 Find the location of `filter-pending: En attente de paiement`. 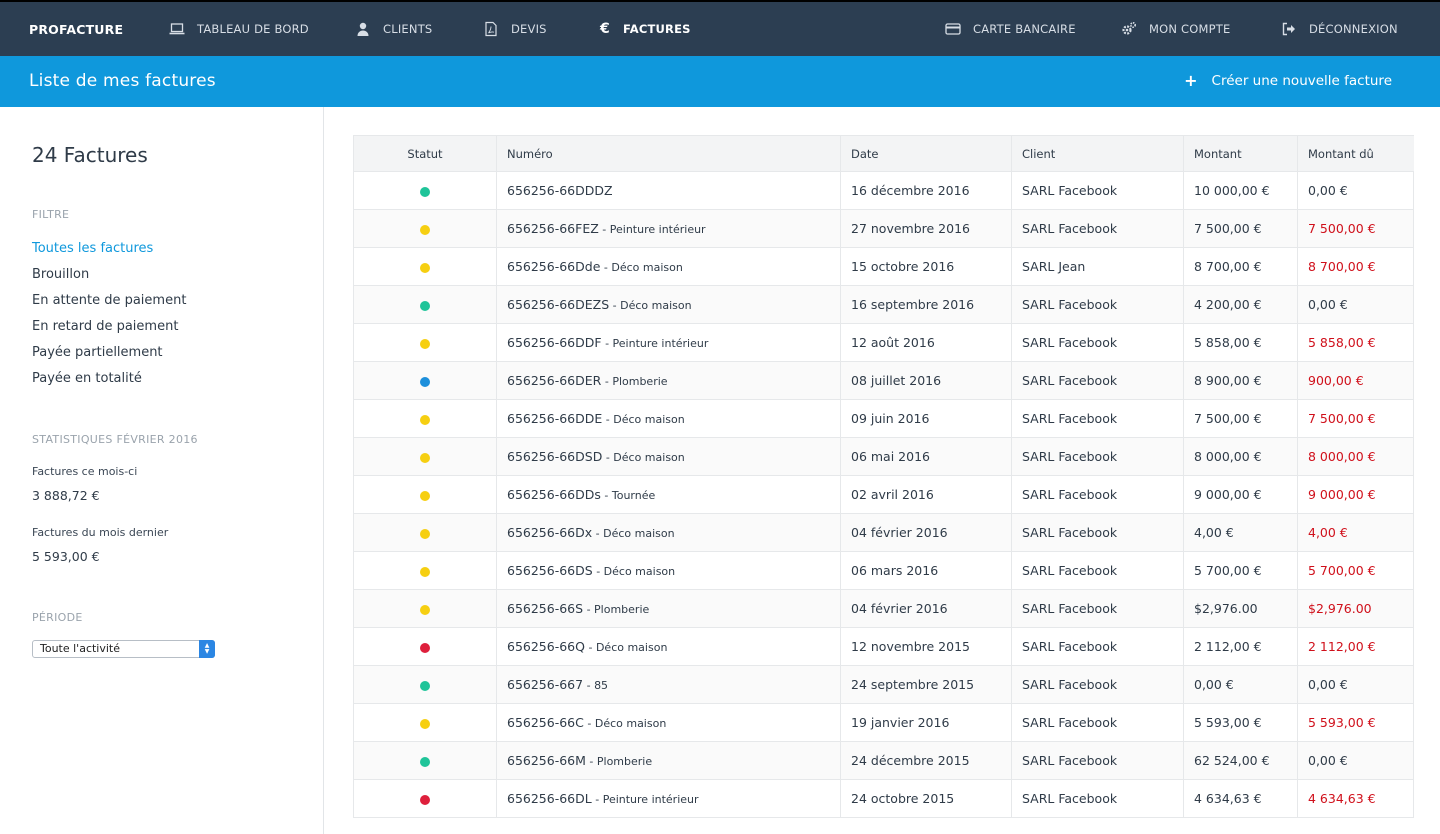

filter-pending: En attente de paiement is located at coordinates (109, 305).